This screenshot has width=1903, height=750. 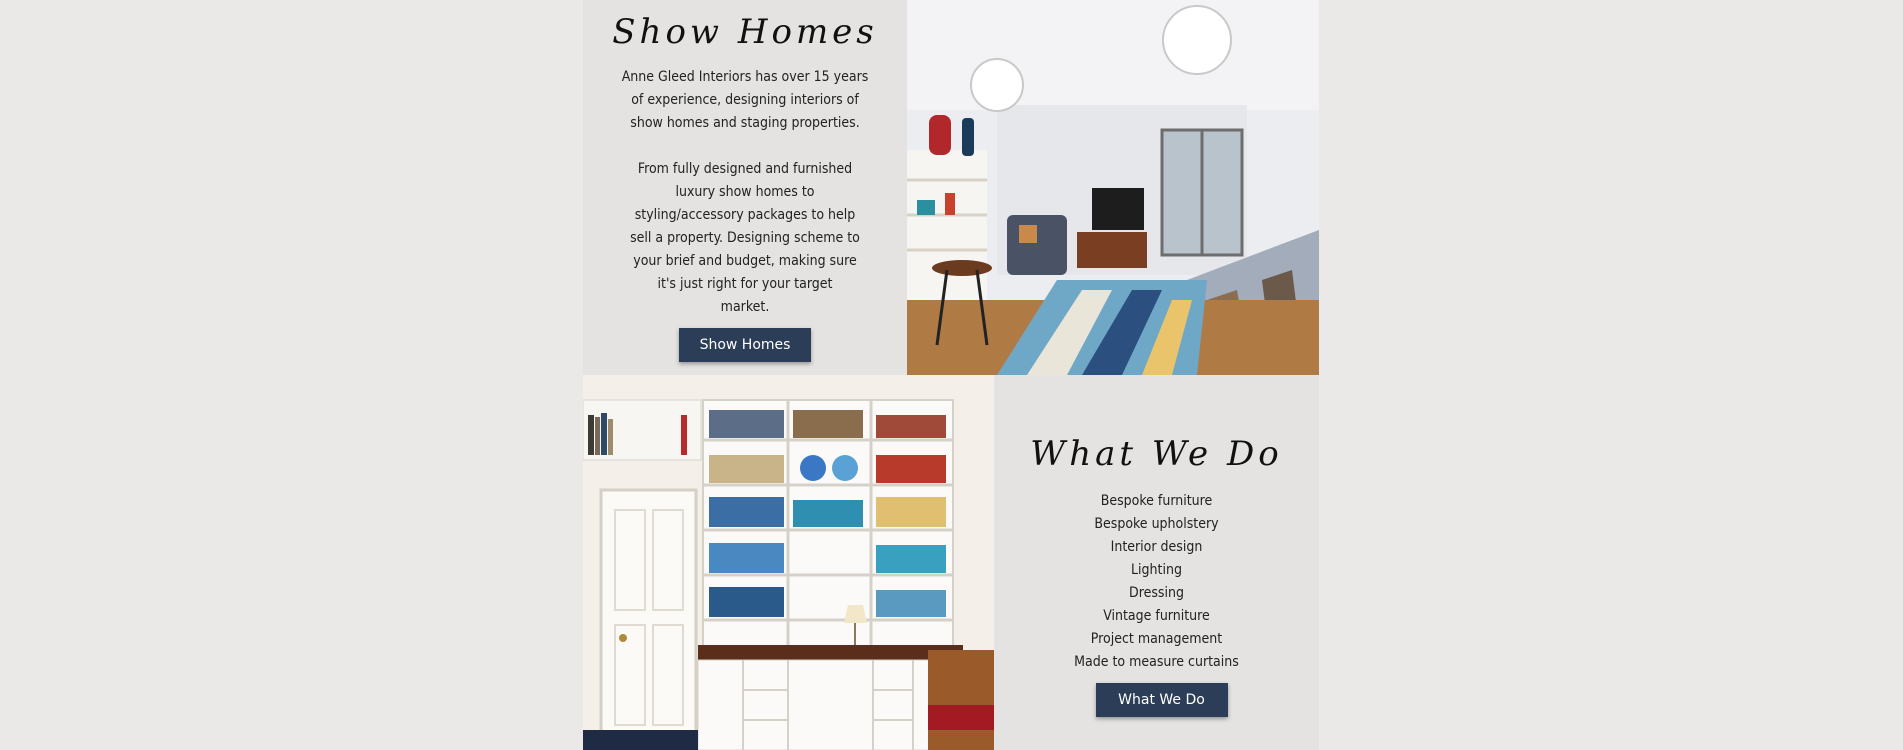 What do you see at coordinates (745, 215) in the screenshot?
I see `text-line: styling/accessory packages to help` at bounding box center [745, 215].